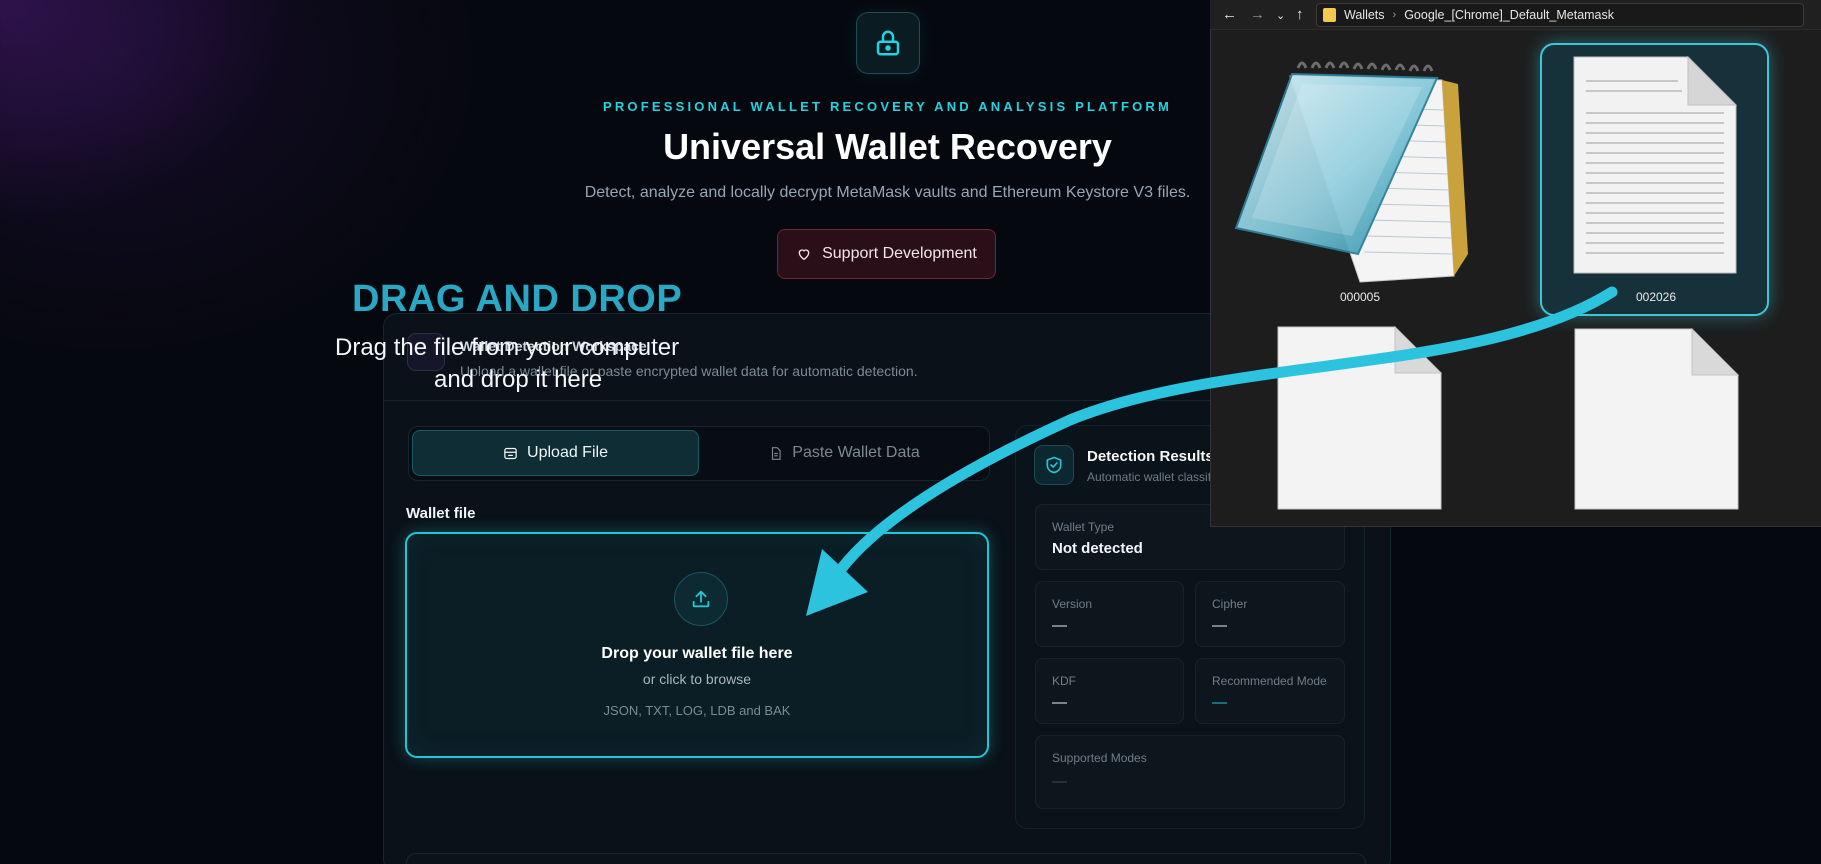 Image resolution: width=1821 pixels, height=864 pixels. Describe the element at coordinates (1509, 15) in the screenshot. I see `breadcrumb-metamask-folder: Google_[Chrome]_Default_Metamask` at that location.